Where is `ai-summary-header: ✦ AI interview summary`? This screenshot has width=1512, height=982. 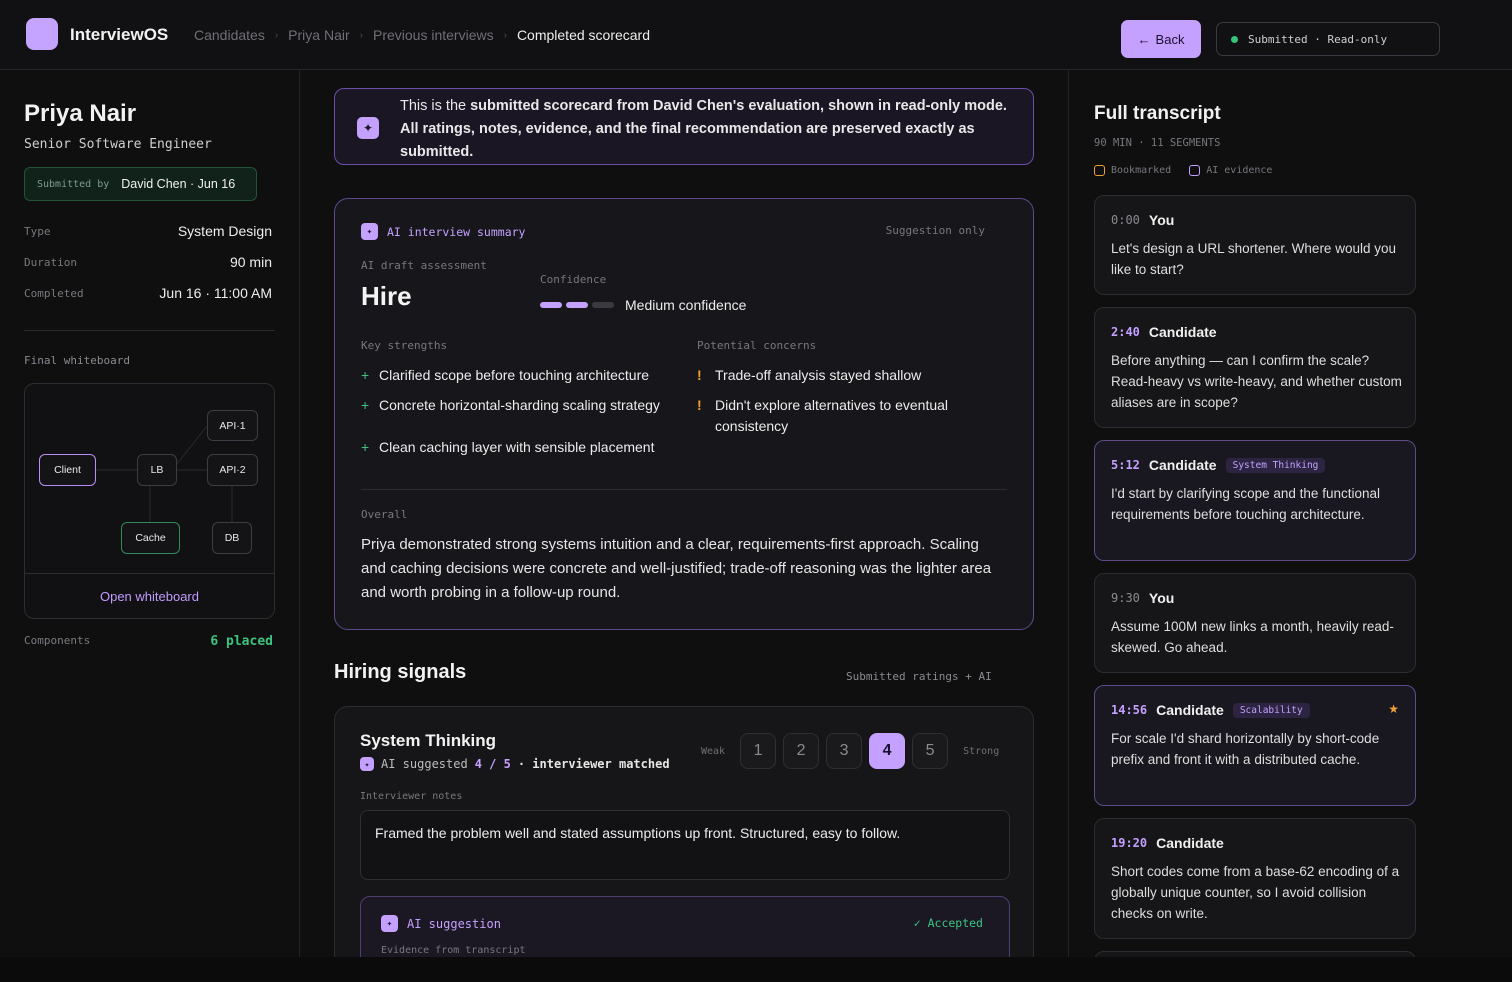 ai-summary-header: ✦ AI interview summary is located at coordinates (443, 231).